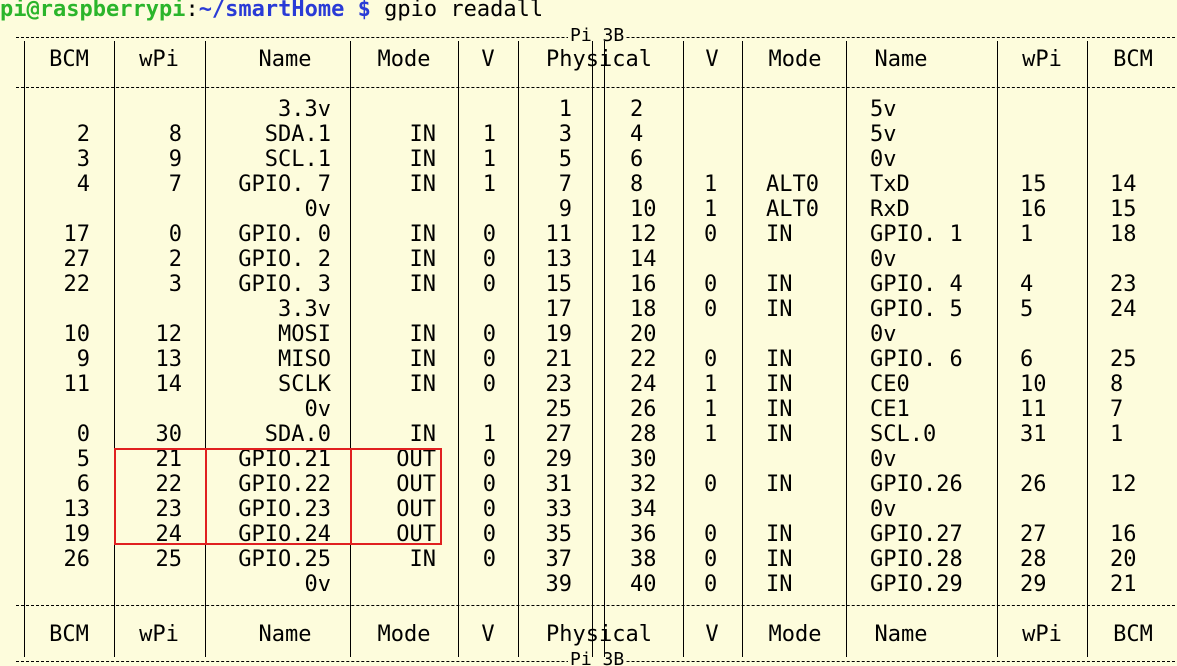 This screenshot has height=666, width=1177. I want to click on cell-name-left: GPIO.25, so click(284, 559).